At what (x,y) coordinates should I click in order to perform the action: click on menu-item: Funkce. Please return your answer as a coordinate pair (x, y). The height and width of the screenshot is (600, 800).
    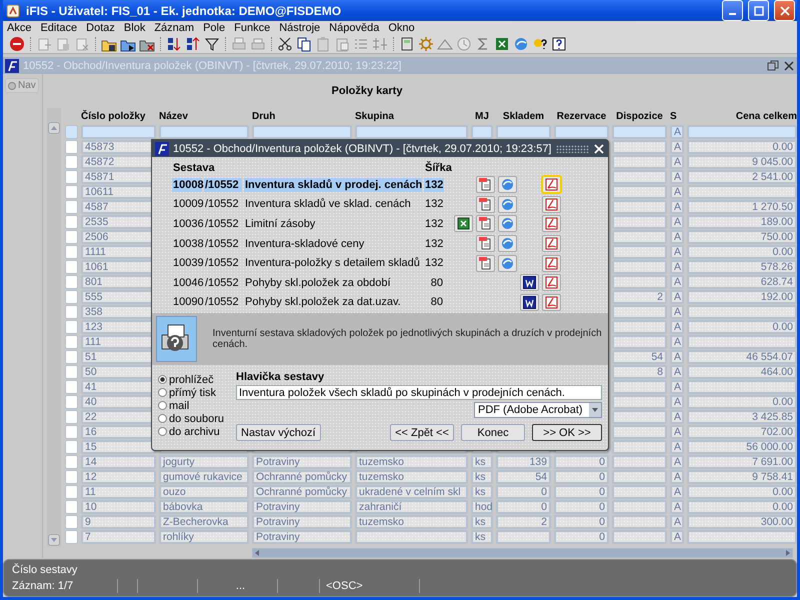
    Looking at the image, I should click on (252, 28).